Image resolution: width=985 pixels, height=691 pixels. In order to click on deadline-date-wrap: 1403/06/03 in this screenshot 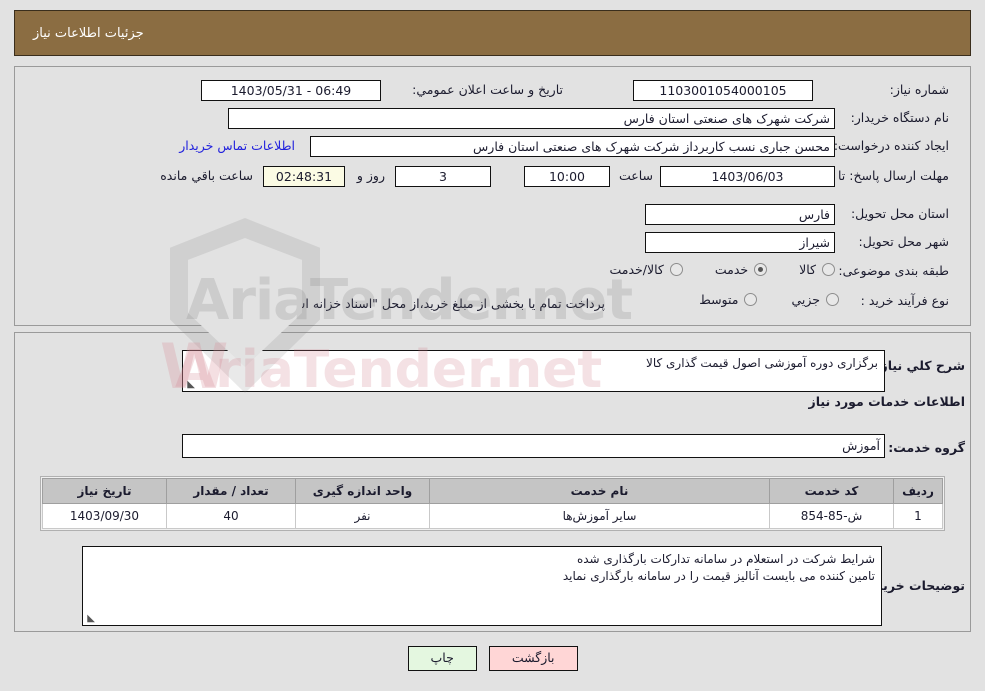, I will do `click(747, 176)`.